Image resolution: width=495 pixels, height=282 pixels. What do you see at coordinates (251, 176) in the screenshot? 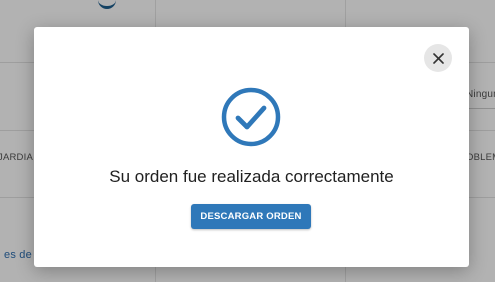
I see `success-message: Su orden fue realizada correctamente` at bounding box center [251, 176].